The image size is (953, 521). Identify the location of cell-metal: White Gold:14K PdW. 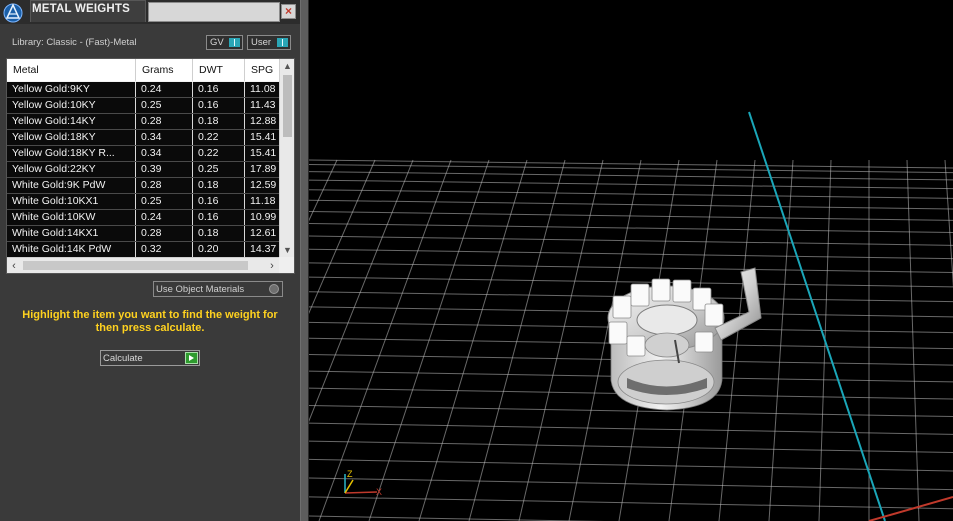
(71, 249).